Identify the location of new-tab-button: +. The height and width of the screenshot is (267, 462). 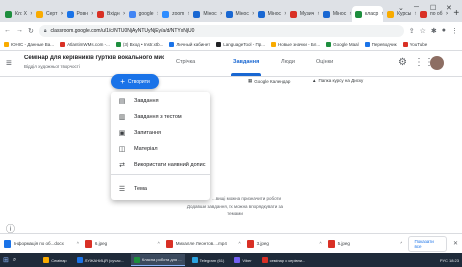
(456, 14).